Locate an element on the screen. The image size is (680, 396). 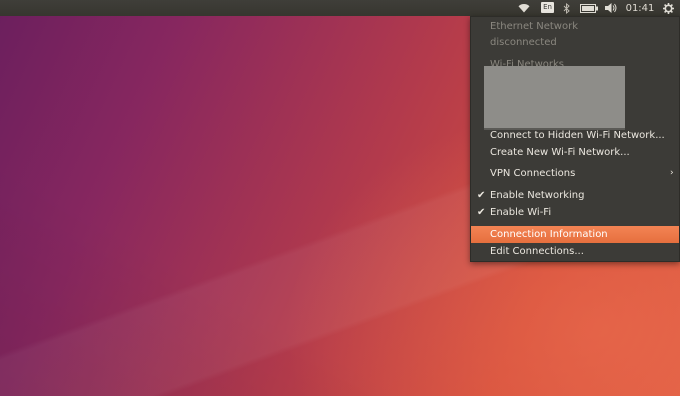
menu-ethernet-header: Ethernet Network is located at coordinates (534, 26).